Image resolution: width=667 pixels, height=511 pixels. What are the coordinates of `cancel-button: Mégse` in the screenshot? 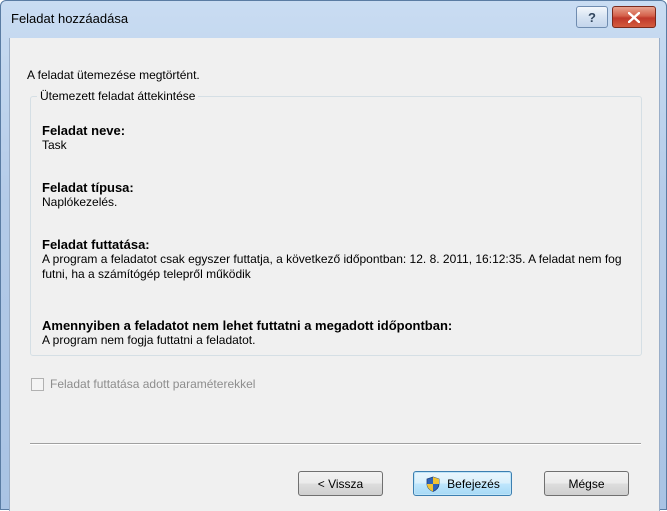 It's located at (586, 483).